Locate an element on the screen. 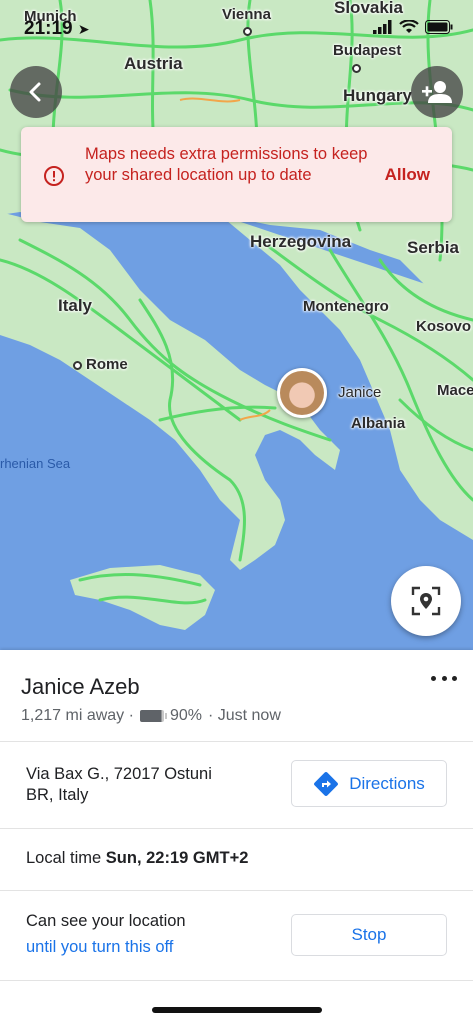 This screenshot has width=473, height=1024. map-label-vienna: Vienna is located at coordinates (246, 14).